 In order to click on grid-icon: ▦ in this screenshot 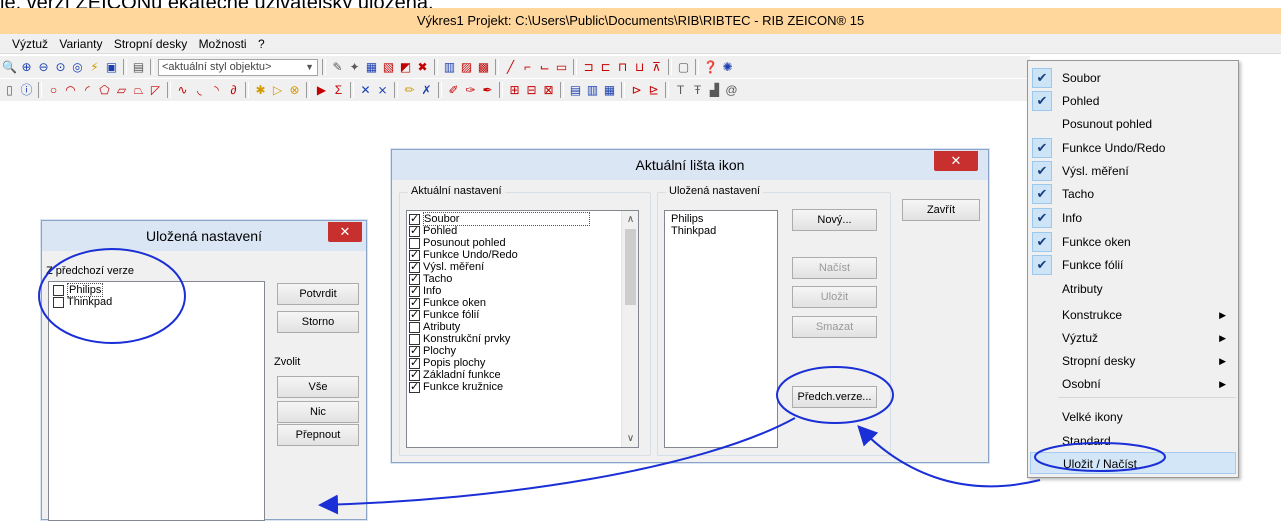, I will do `click(371, 67)`.